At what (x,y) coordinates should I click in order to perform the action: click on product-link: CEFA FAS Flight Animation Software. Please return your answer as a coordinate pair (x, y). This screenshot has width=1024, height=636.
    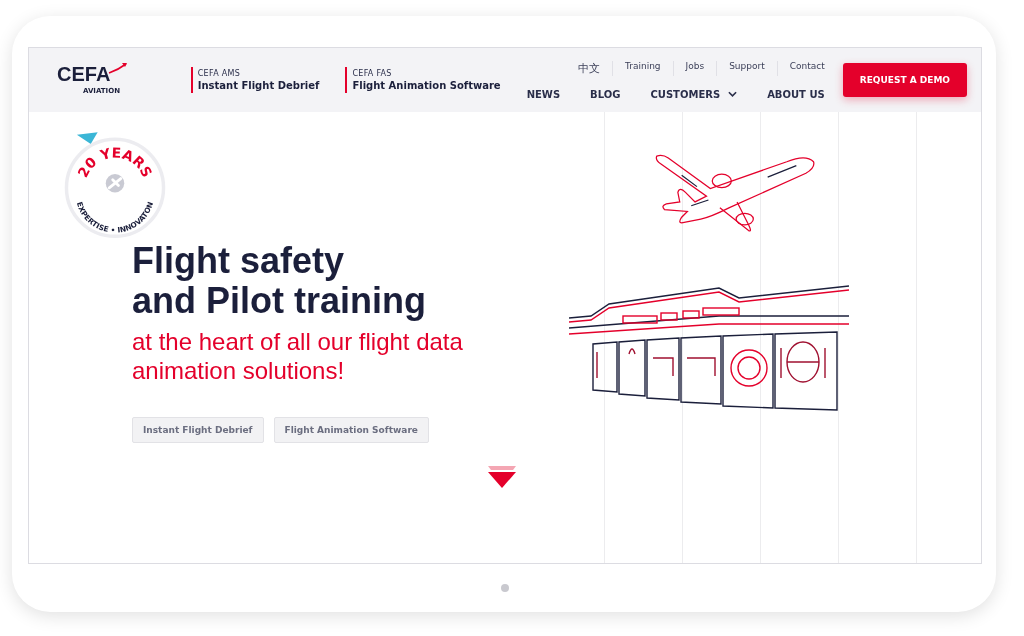
    Looking at the image, I should click on (423, 80).